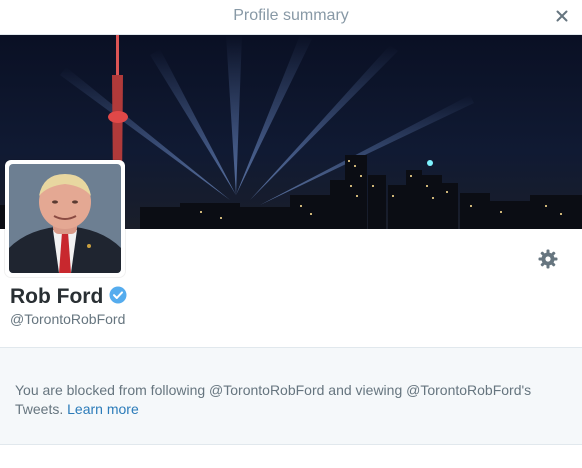 The height and width of the screenshot is (468, 582). I want to click on close-icon, so click(562, 16).